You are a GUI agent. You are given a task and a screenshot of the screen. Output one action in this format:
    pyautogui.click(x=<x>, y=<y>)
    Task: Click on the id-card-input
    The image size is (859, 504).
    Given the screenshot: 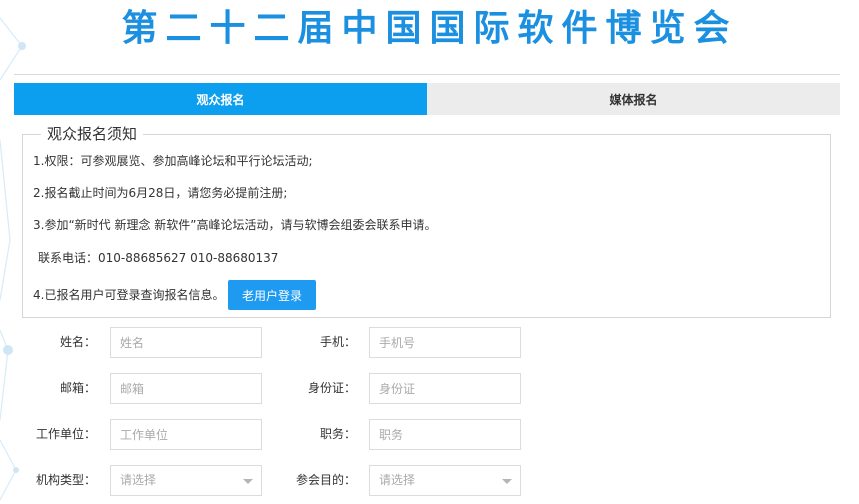 What is the action you would take?
    pyautogui.click(x=445, y=388)
    